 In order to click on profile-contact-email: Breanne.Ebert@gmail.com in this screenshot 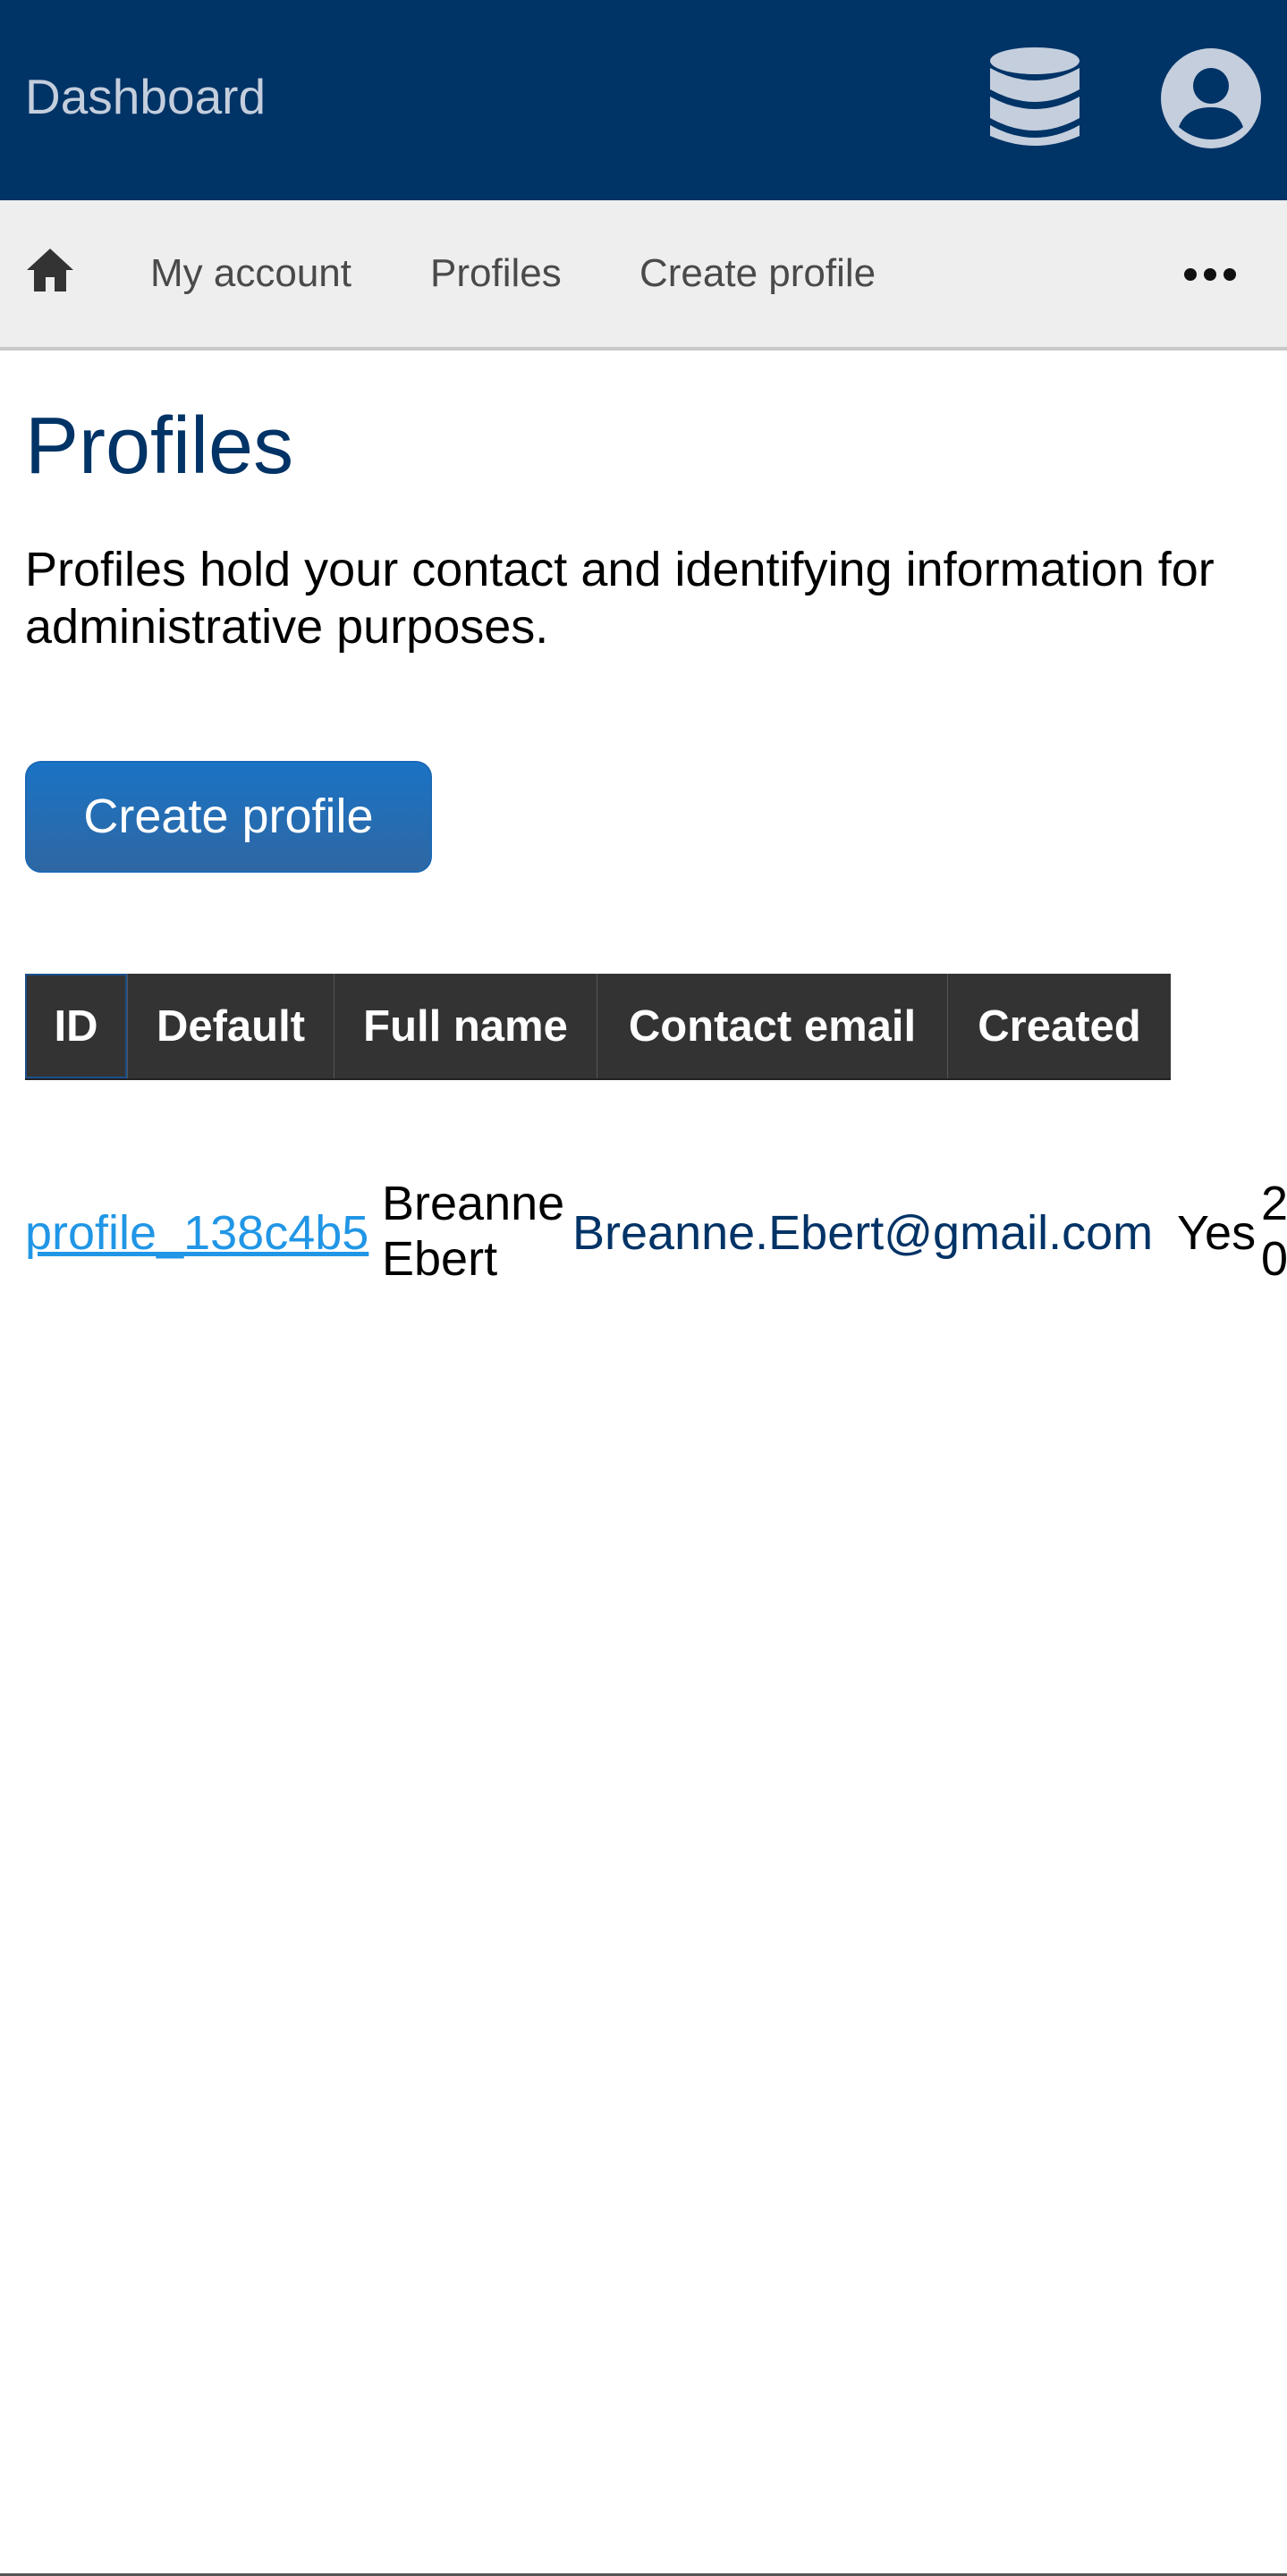, I will do `click(863, 1233)`.